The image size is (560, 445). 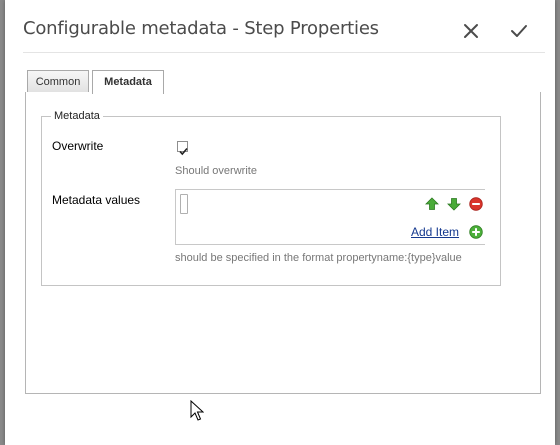 I want to click on overwrite-hint: Should overwrite, so click(x=216, y=171).